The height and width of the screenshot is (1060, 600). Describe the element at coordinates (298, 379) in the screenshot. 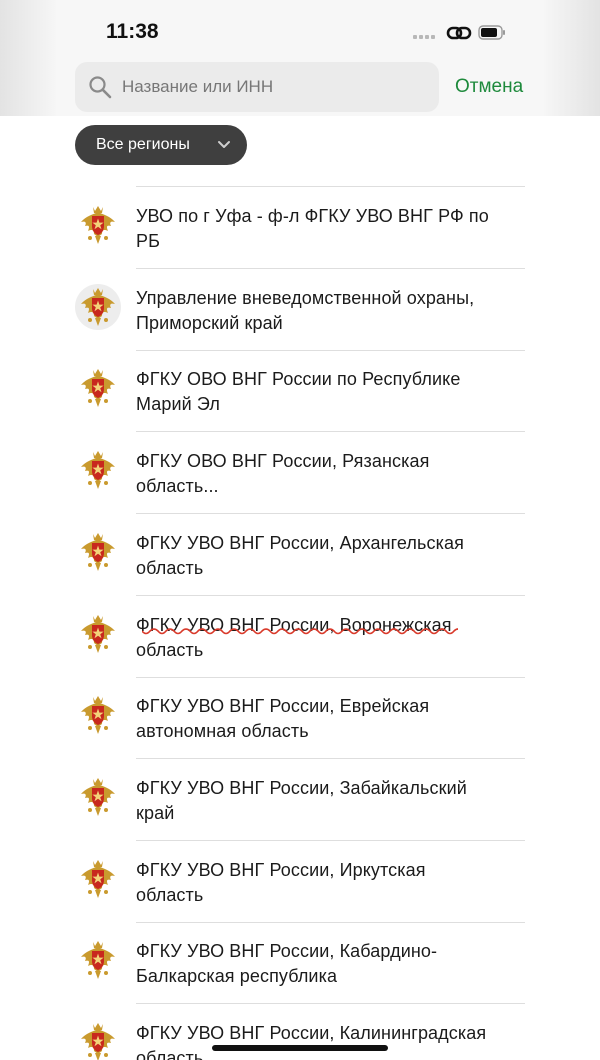

I see `organization-name-line1: ФГКУ ОВО ВНГ России по Республике` at that location.